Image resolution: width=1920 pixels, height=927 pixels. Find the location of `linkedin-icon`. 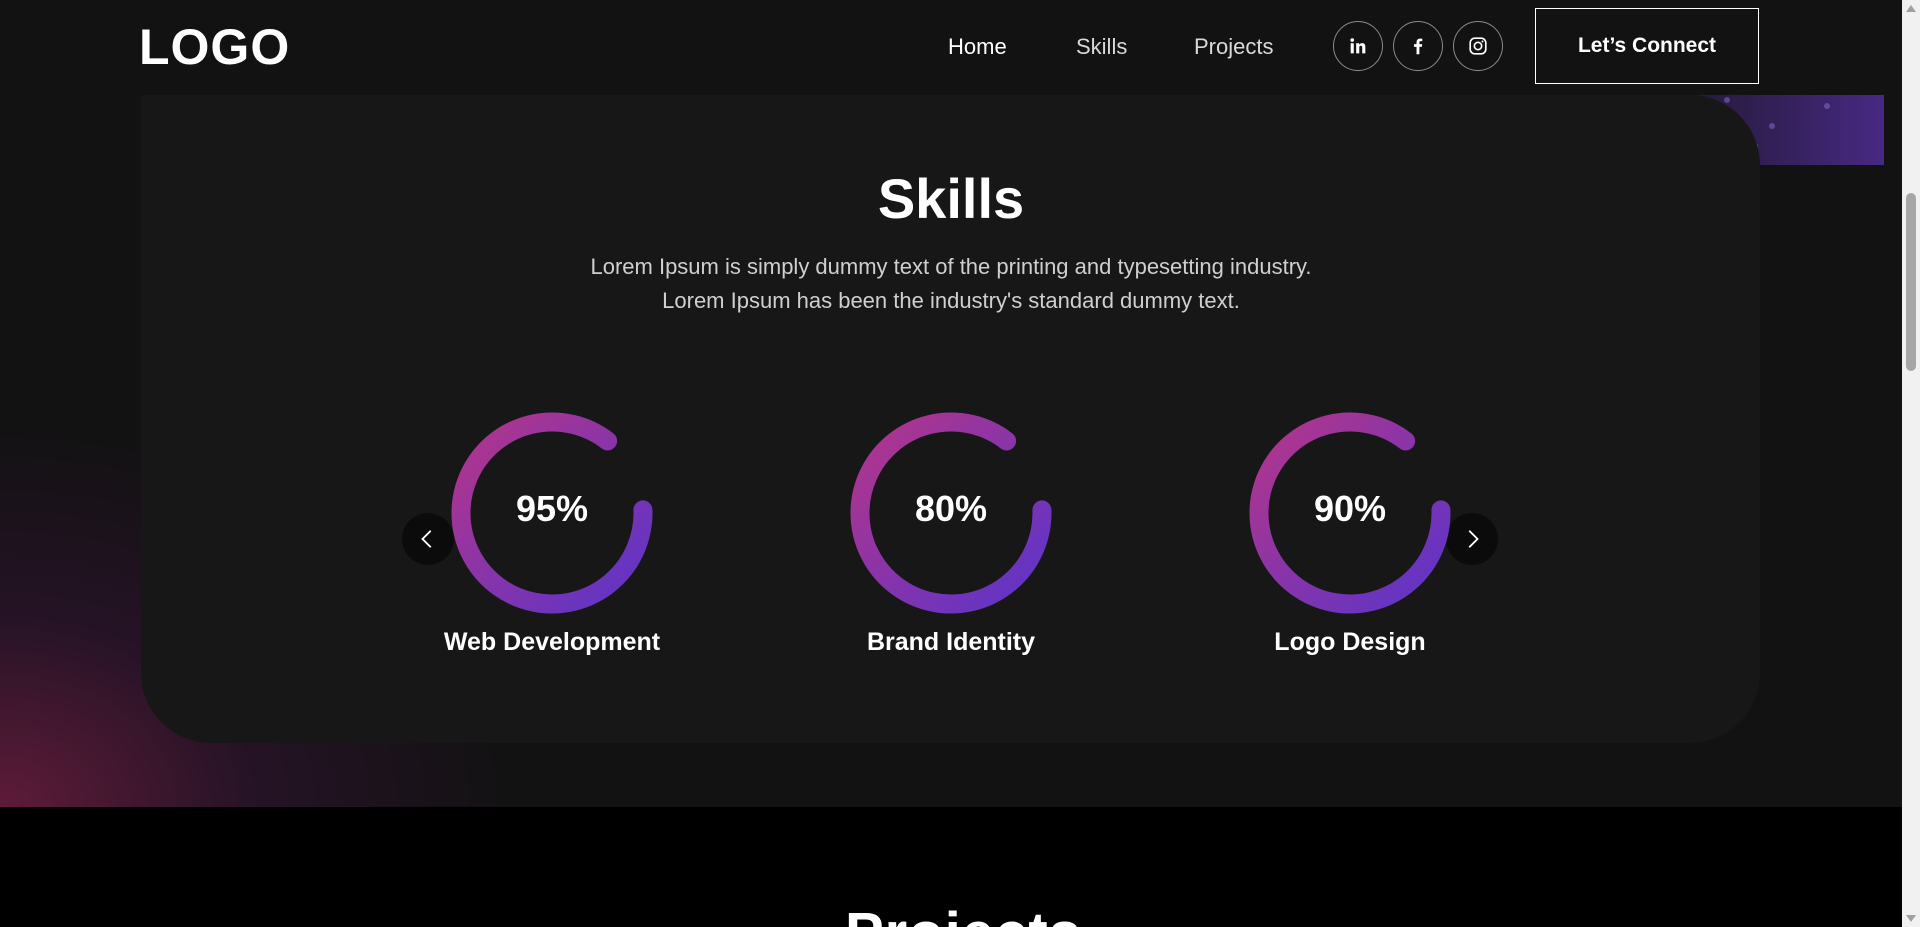

linkedin-icon is located at coordinates (1358, 46).